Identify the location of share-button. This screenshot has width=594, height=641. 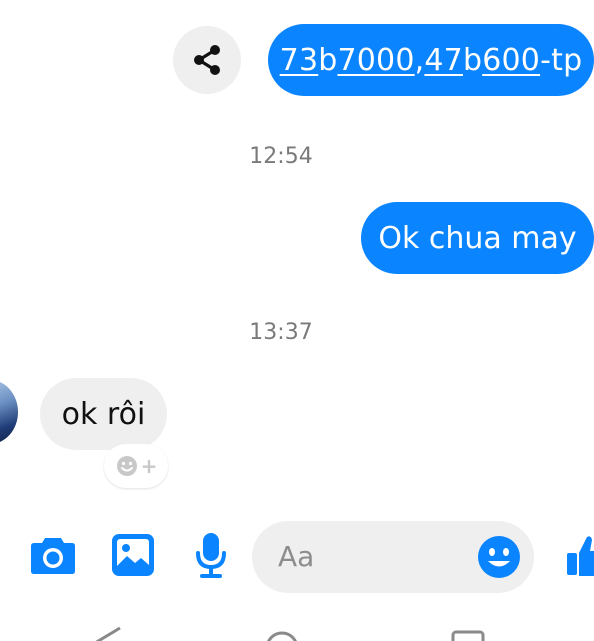
(207, 60).